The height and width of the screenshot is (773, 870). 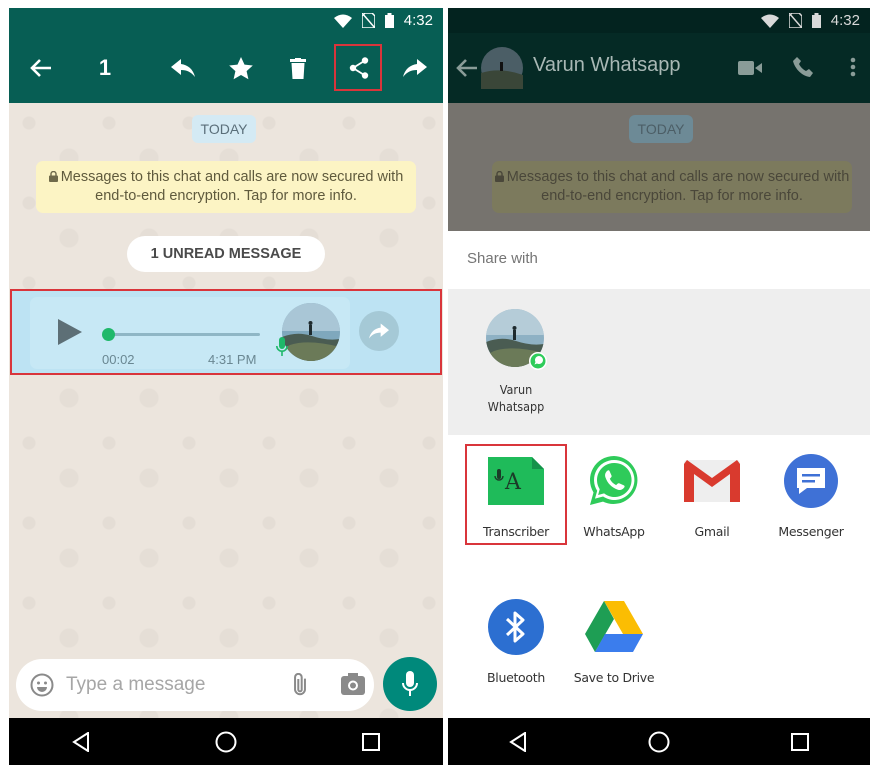 What do you see at coordinates (659, 362) in the screenshot?
I see `direct-share-area: Varun Whatsapp` at bounding box center [659, 362].